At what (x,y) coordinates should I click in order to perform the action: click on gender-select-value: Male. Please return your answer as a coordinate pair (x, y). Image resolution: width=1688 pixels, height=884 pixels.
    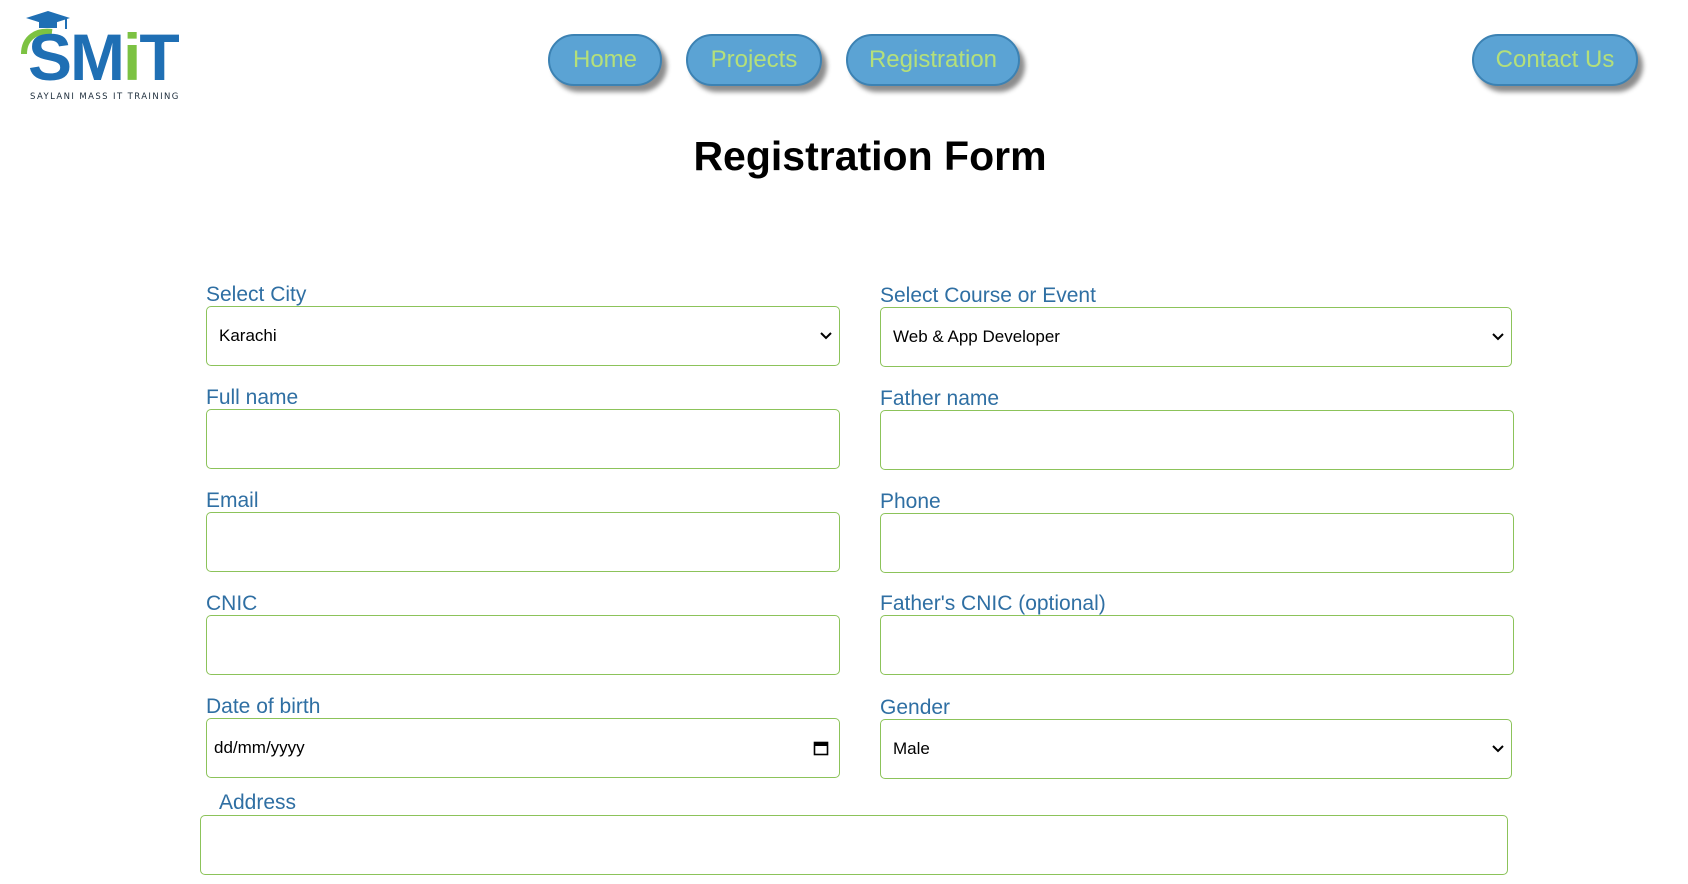
    Looking at the image, I should click on (911, 748).